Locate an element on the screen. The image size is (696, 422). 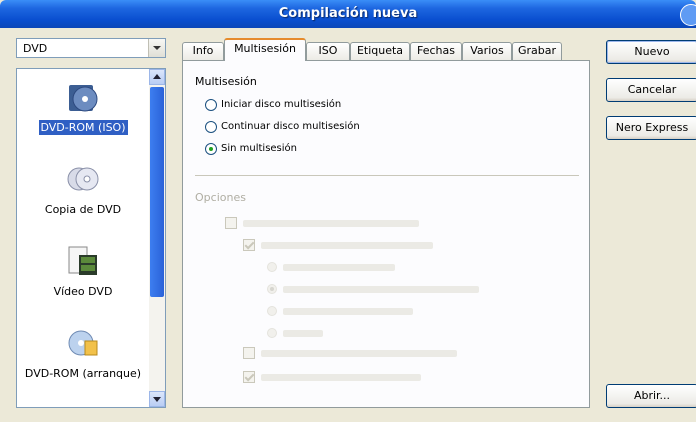
tab-multisesion: Multisesión is located at coordinates (265, 49).